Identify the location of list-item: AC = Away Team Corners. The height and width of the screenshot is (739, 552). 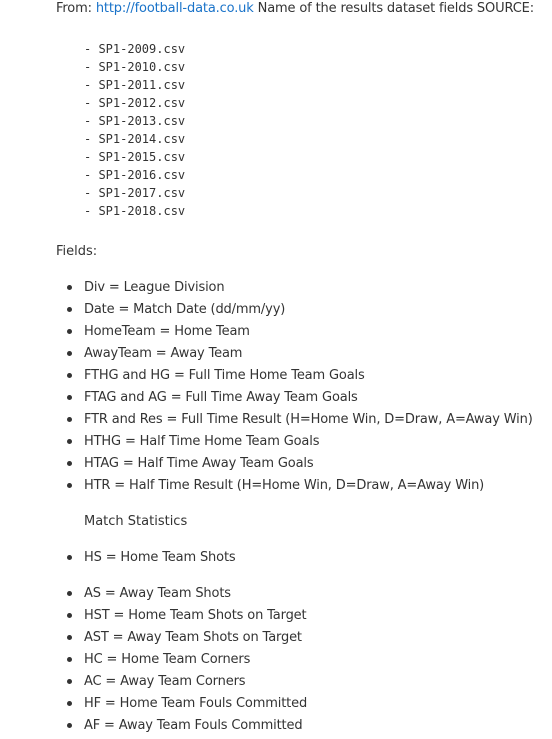
(187, 682).